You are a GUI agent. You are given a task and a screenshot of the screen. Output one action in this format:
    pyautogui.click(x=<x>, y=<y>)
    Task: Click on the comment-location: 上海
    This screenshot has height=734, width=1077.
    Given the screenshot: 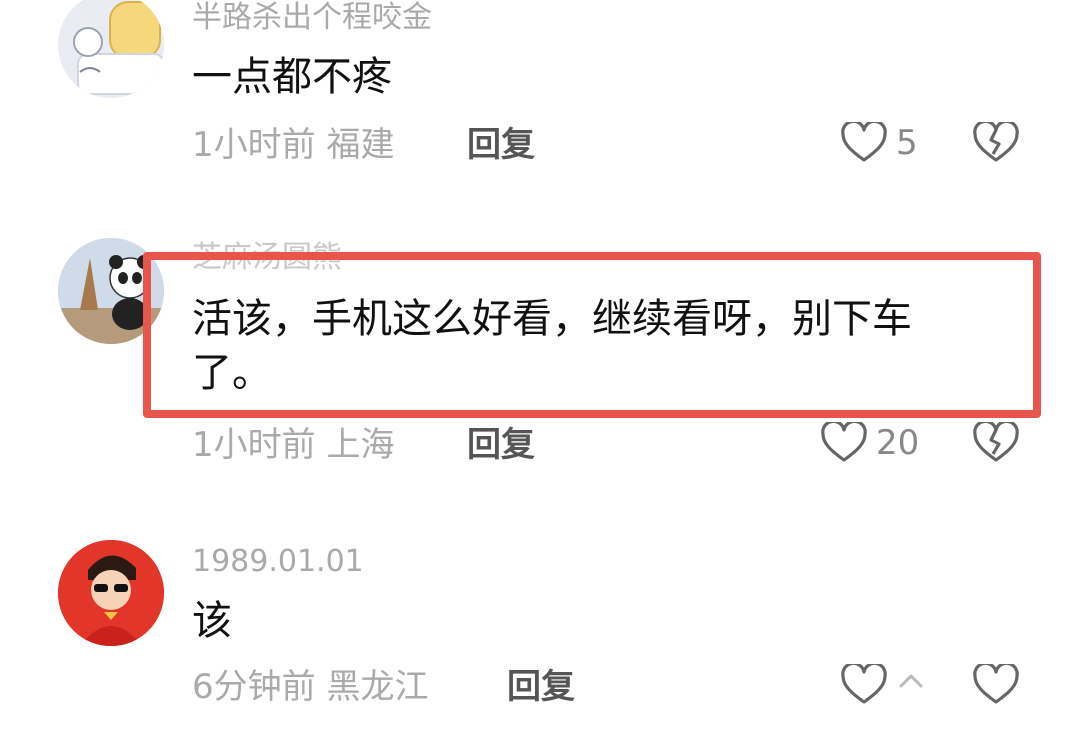 What is the action you would take?
    pyautogui.click(x=360, y=445)
    